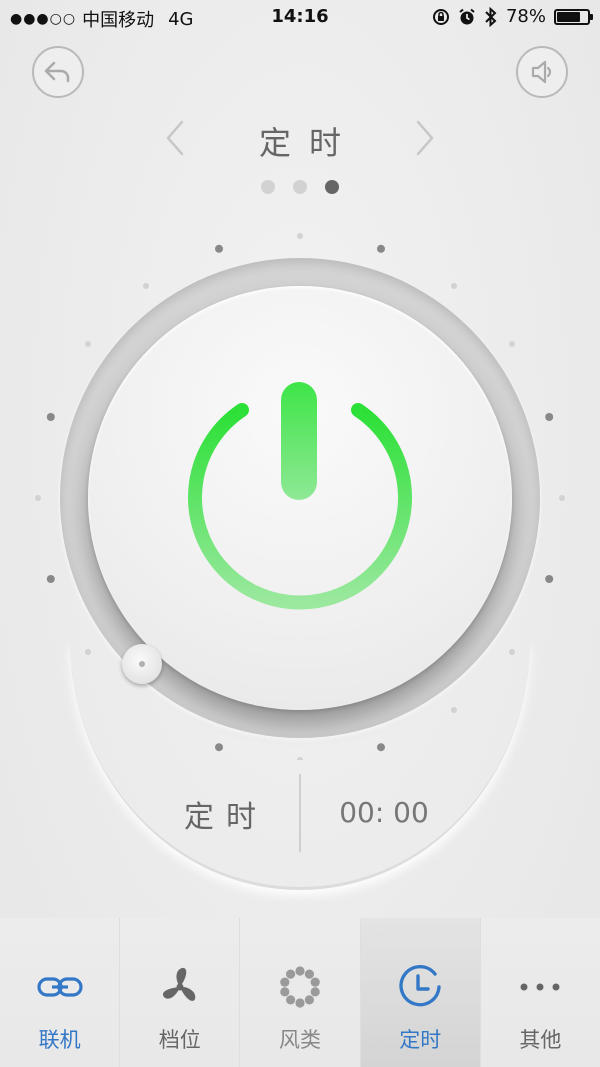  I want to click on tab-label-more: 其他, so click(540, 1040).